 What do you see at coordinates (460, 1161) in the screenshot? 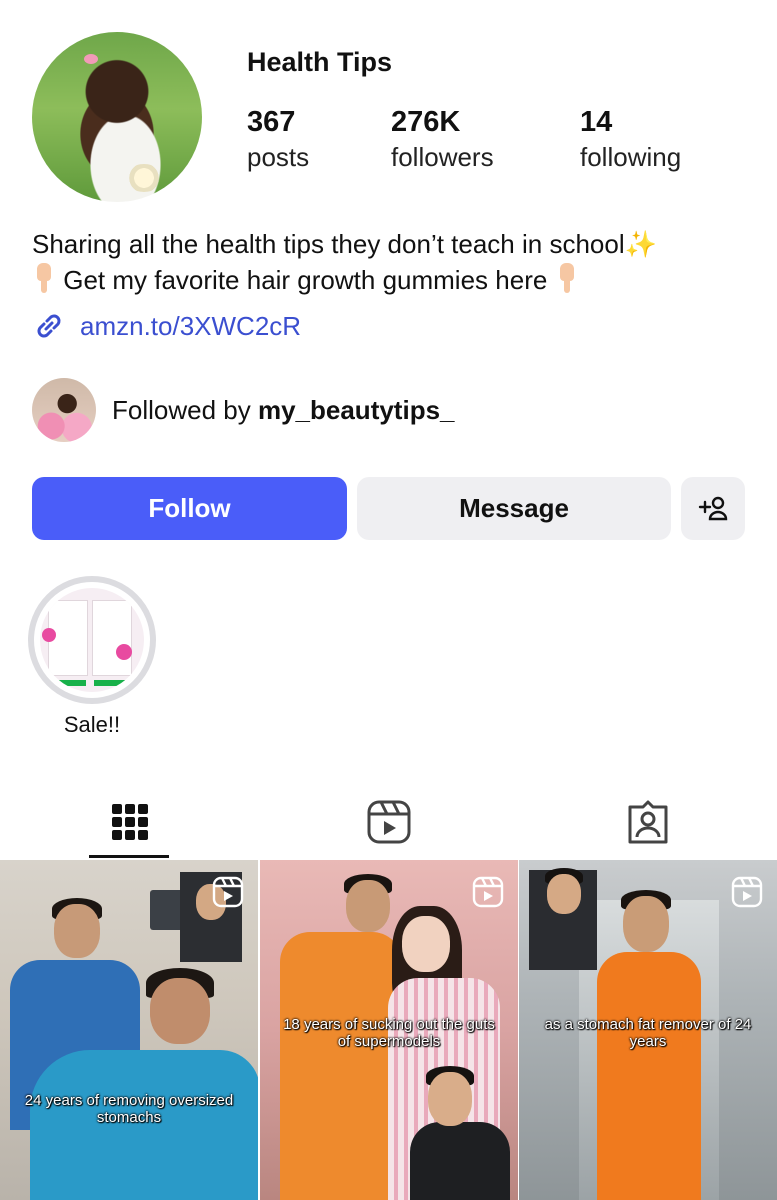
I see `creator-inset` at bounding box center [460, 1161].